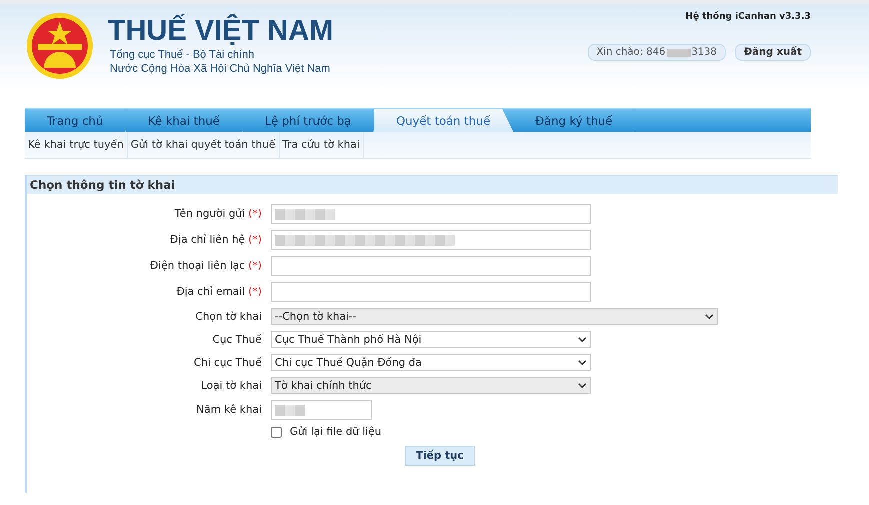  Describe the element at coordinates (237, 340) in the screenshot. I see `field-label: Cục Thuế` at that location.